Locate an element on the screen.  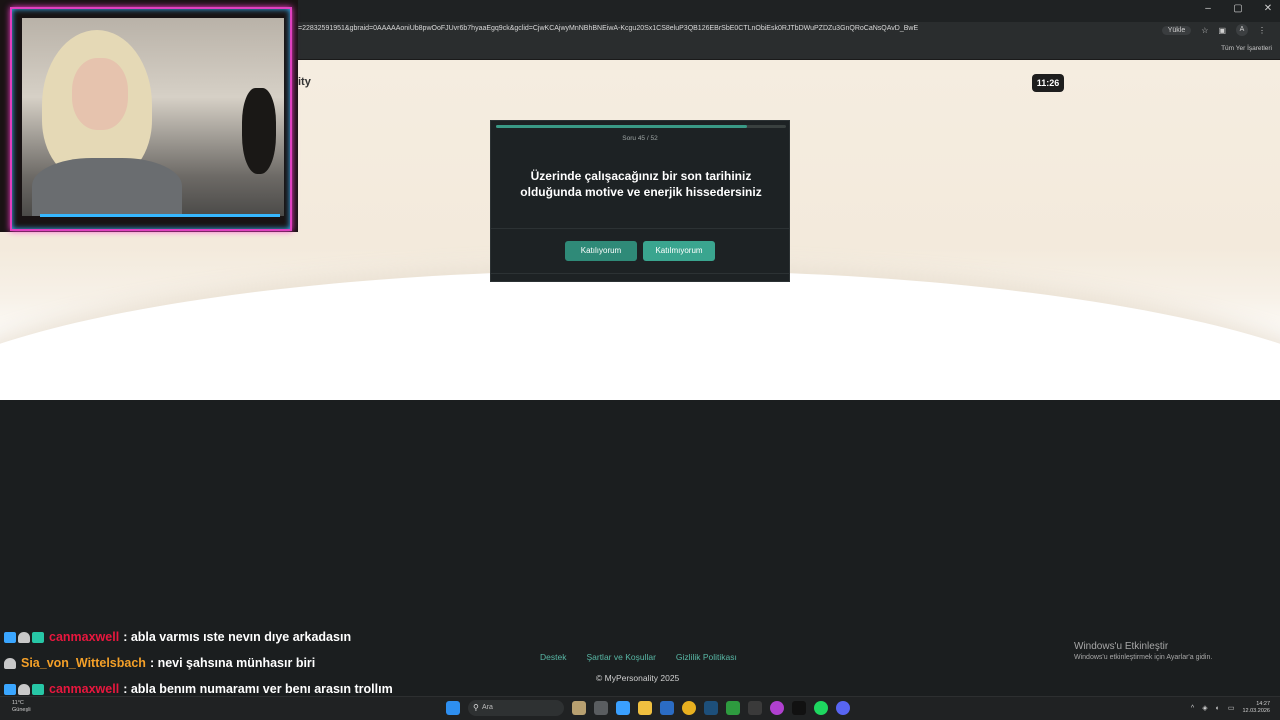
quiz-timer: 11:26 is located at coordinates (1048, 83).